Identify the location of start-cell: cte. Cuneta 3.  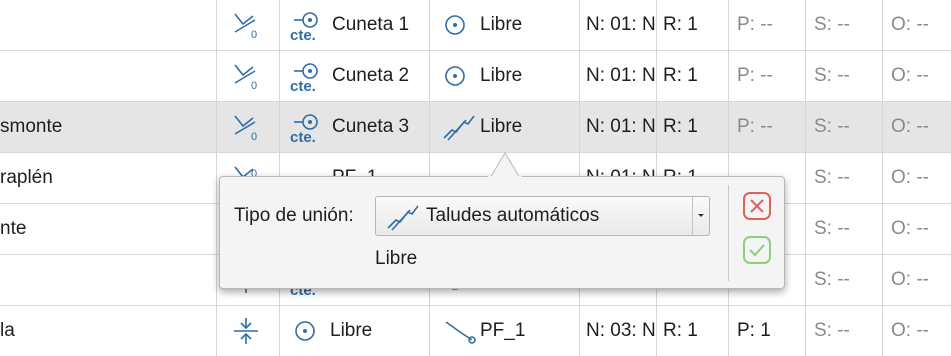
(355, 127).